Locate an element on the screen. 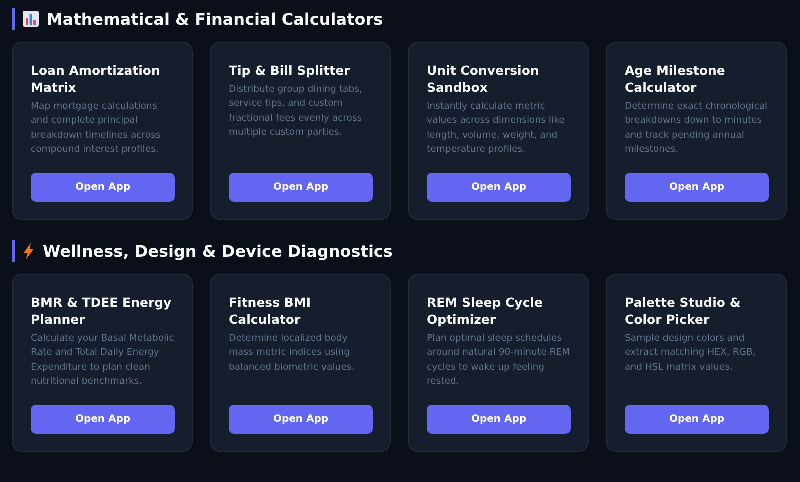 This screenshot has height=482, width=800. app-description: Distribute group dining tabs, service tips, and custom fractional fees evenly across multiple custom parties. is located at coordinates (296, 111).